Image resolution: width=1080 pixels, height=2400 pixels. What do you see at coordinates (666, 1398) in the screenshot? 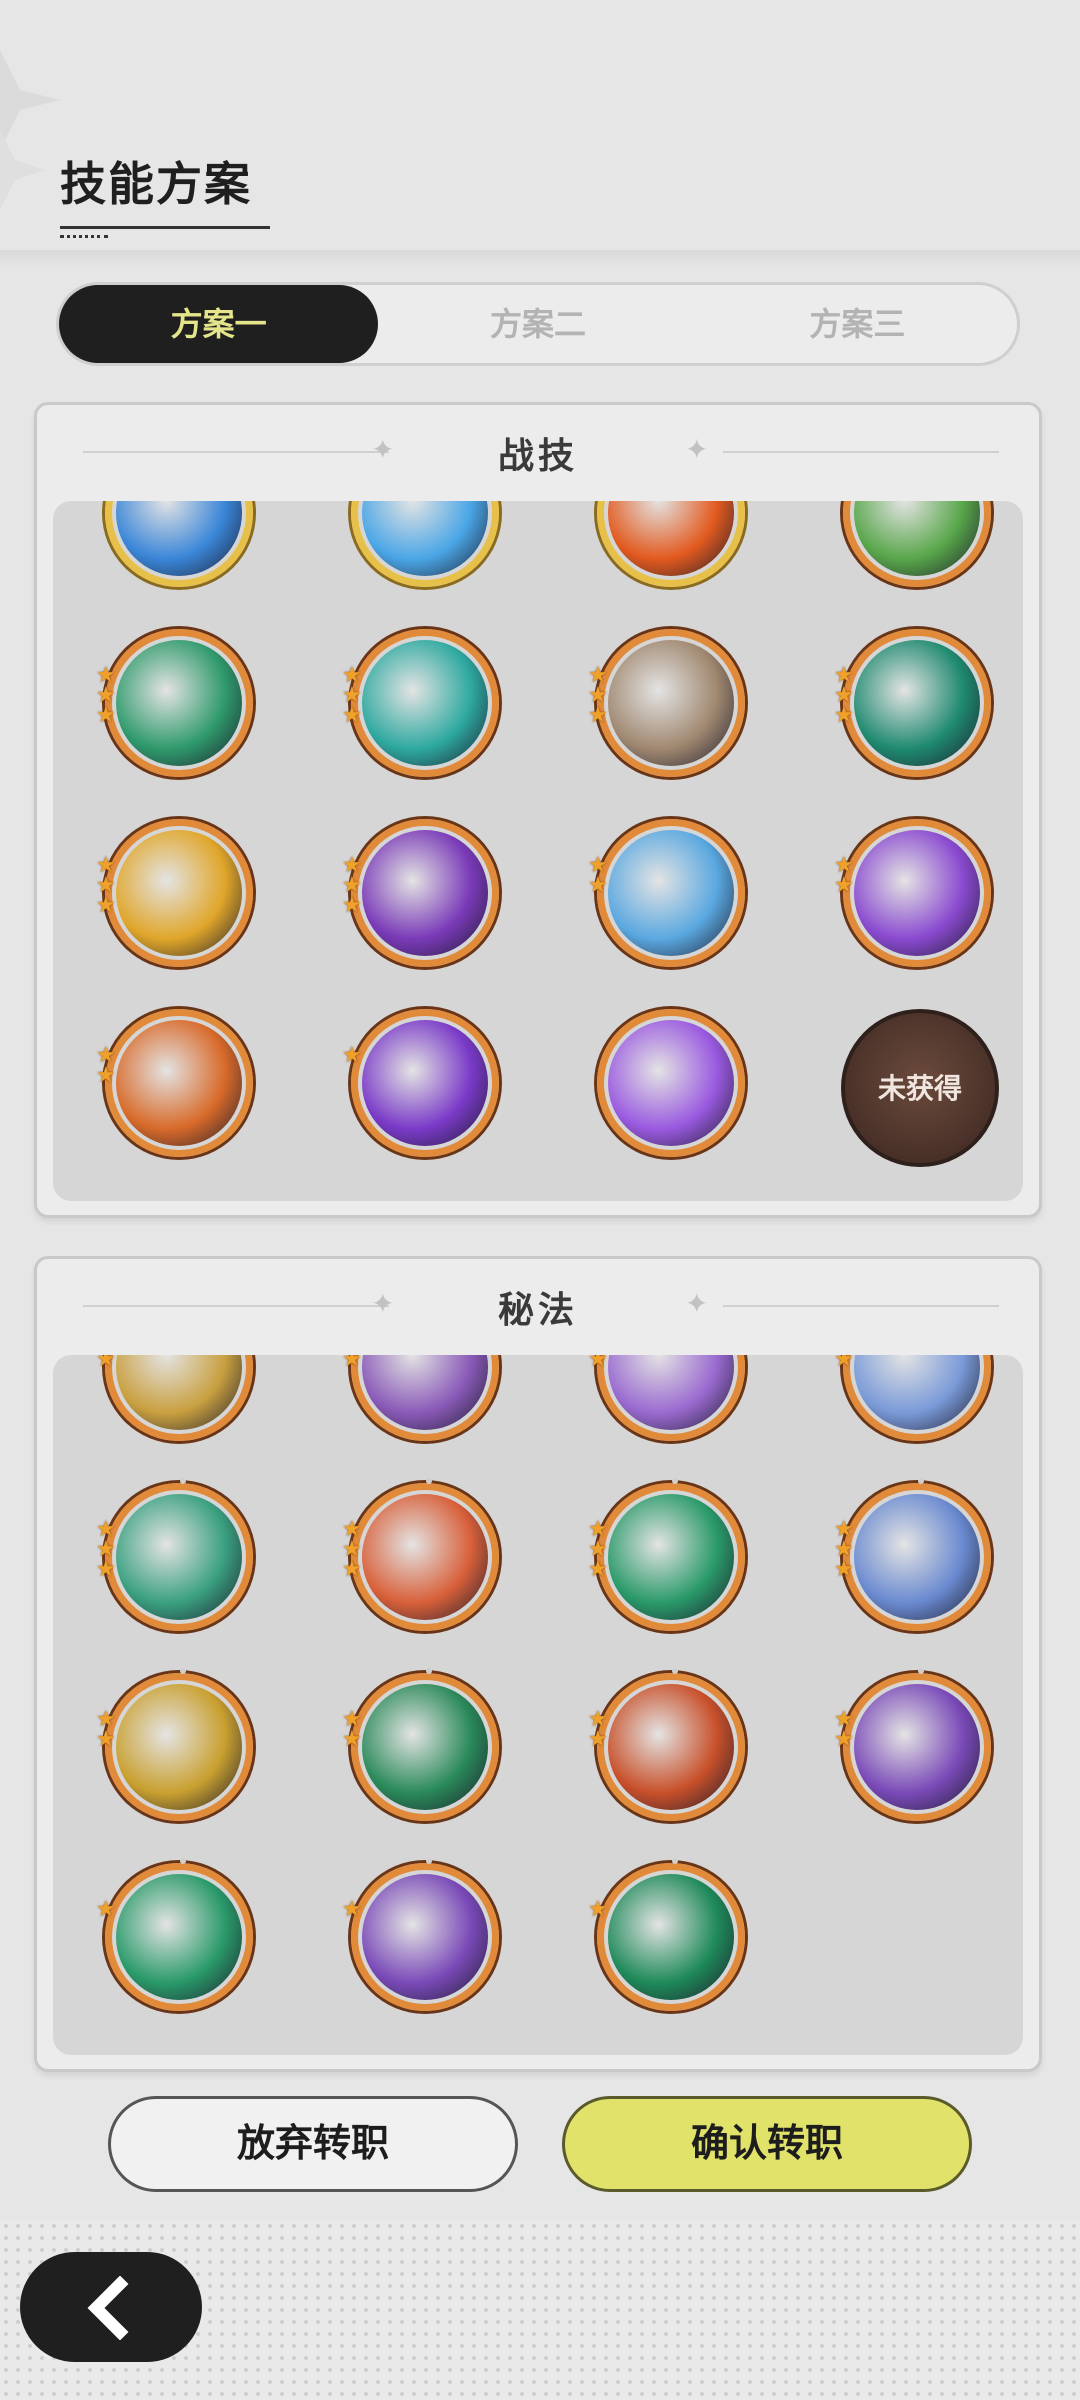
I see `spirit-mask-icon: ★★` at bounding box center [666, 1398].